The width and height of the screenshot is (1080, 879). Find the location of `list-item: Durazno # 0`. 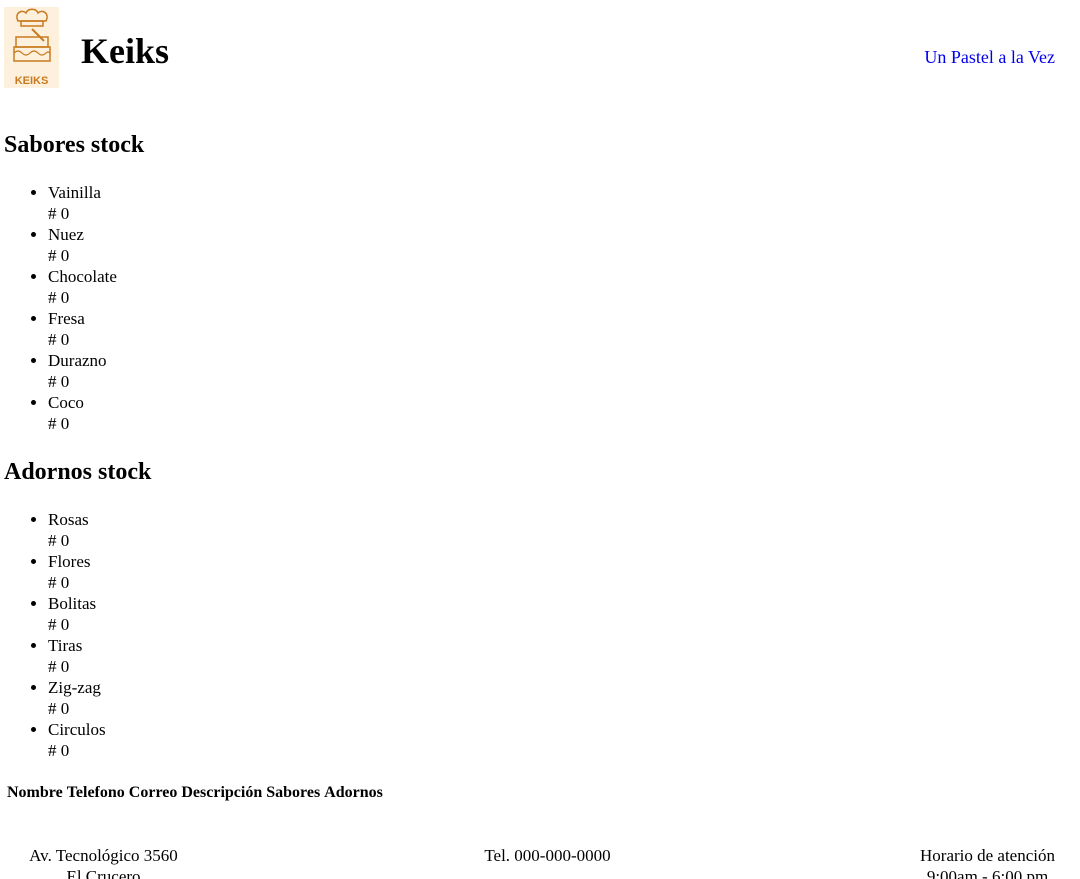

list-item: Durazno # 0 is located at coordinates (82, 371).